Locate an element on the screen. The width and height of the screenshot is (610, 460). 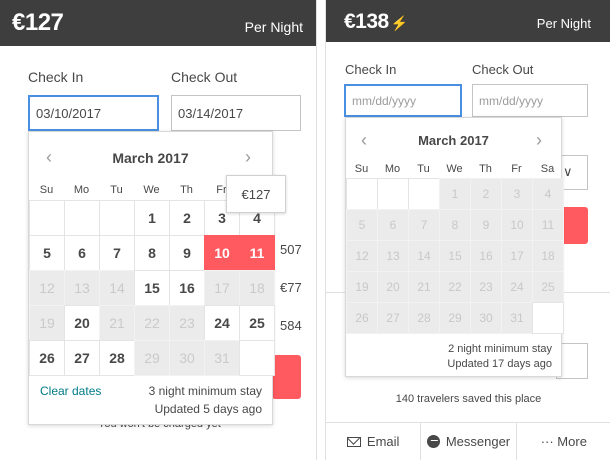
clear-dates-link: Clear dates is located at coordinates (70, 391).